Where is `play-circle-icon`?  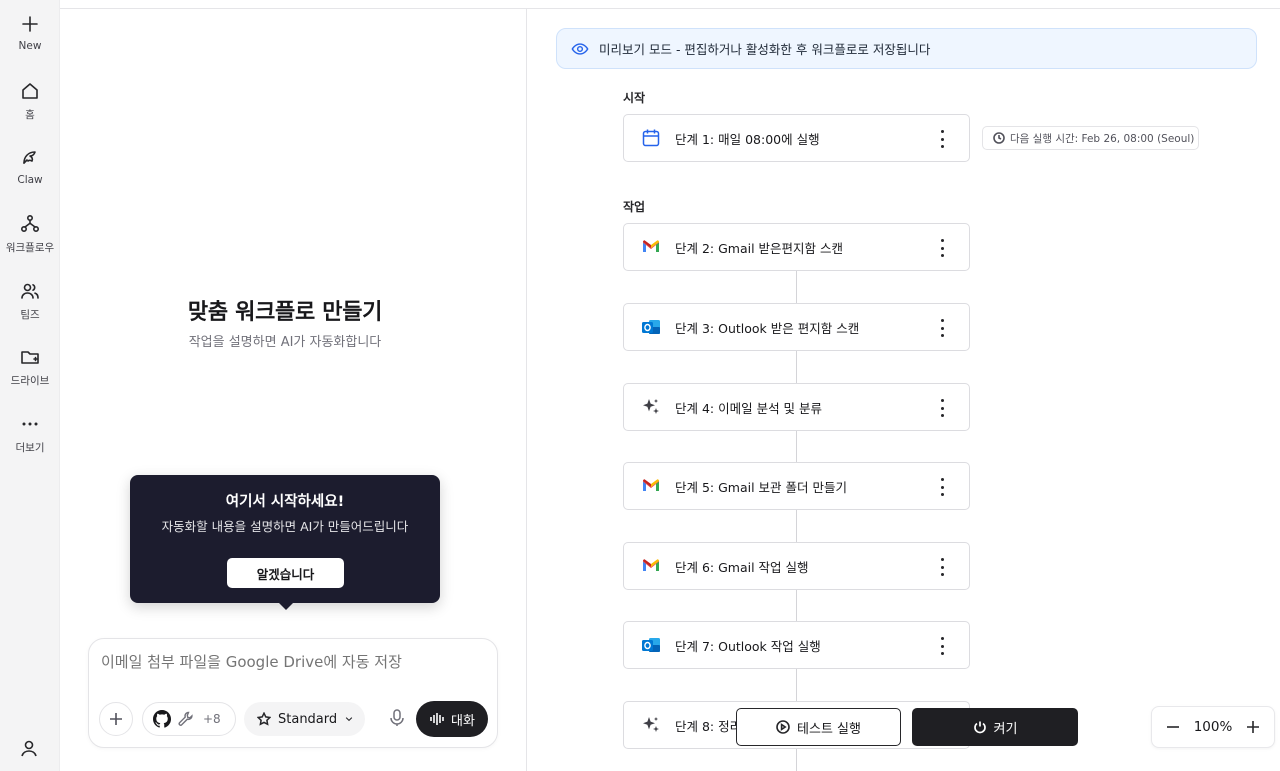
play-circle-icon is located at coordinates (783, 727).